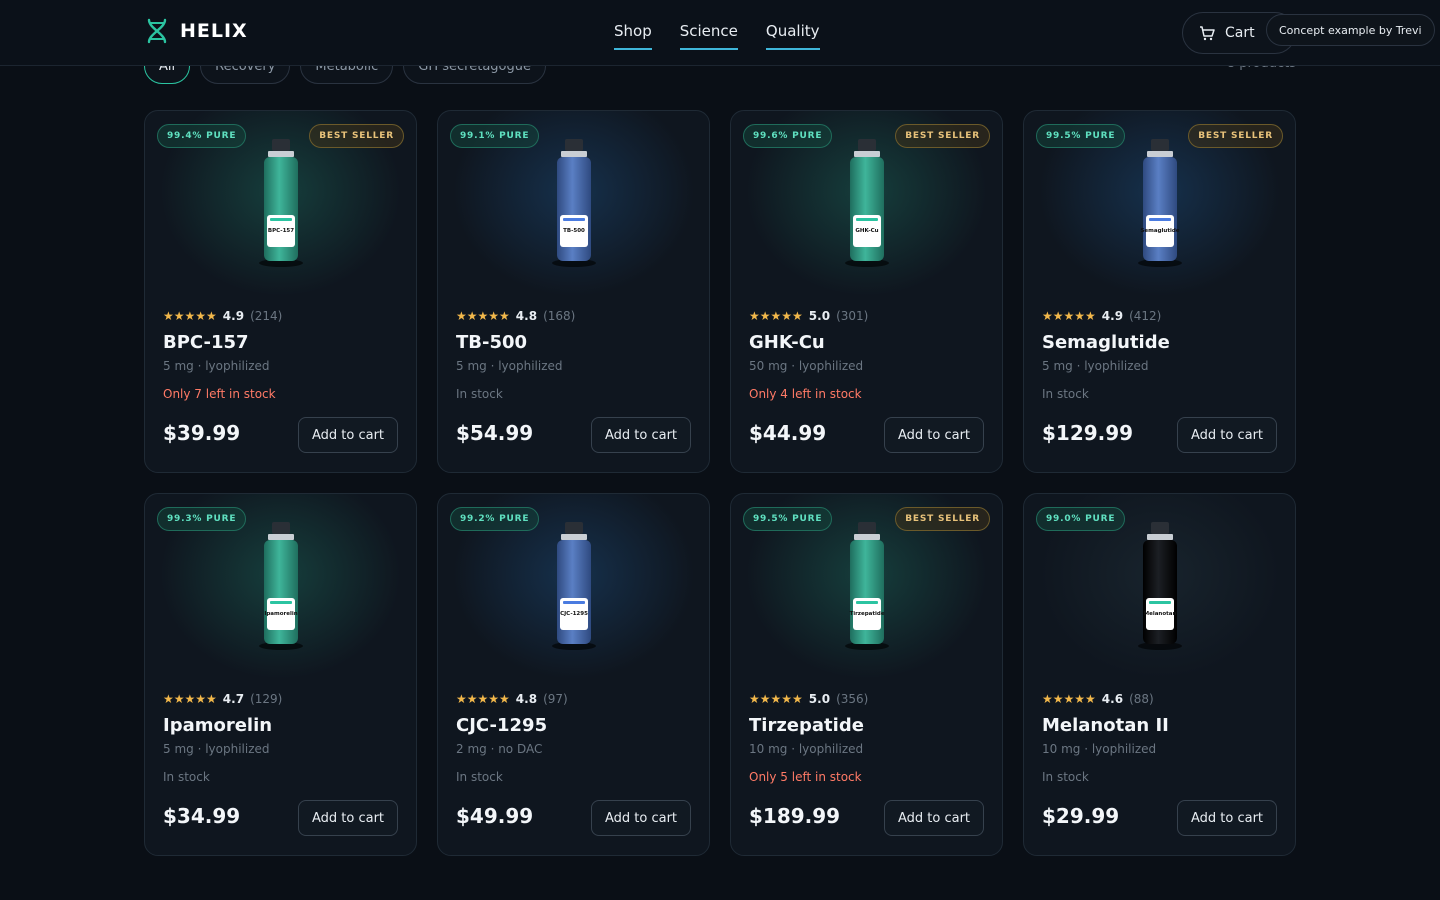 This screenshot has height=900, width=1440. What do you see at coordinates (806, 366) in the screenshot?
I see `product-spec: 50 mg · lyophilized` at bounding box center [806, 366].